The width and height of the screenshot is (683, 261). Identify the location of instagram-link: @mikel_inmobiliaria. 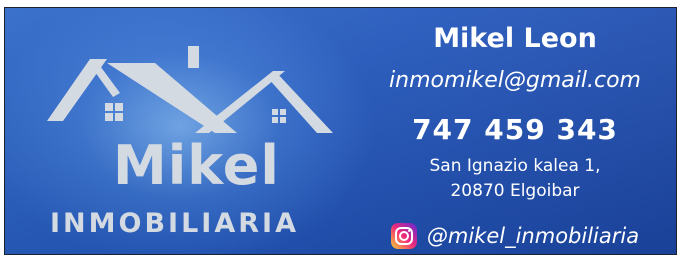
(515, 236).